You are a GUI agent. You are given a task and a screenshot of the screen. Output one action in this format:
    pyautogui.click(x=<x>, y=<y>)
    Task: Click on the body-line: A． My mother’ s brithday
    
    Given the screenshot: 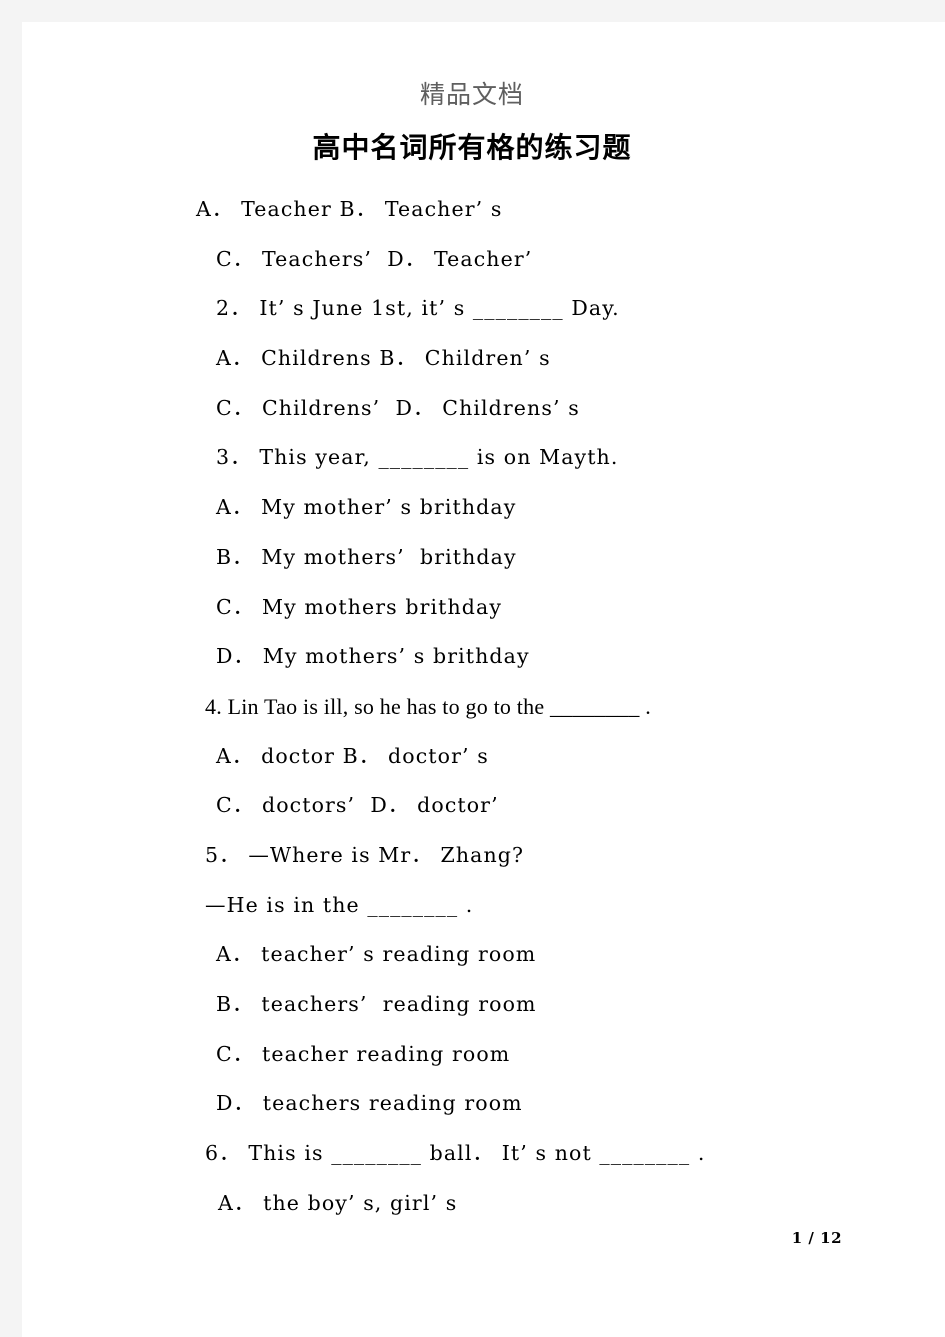 What is the action you would take?
    pyautogui.click(x=366, y=507)
    